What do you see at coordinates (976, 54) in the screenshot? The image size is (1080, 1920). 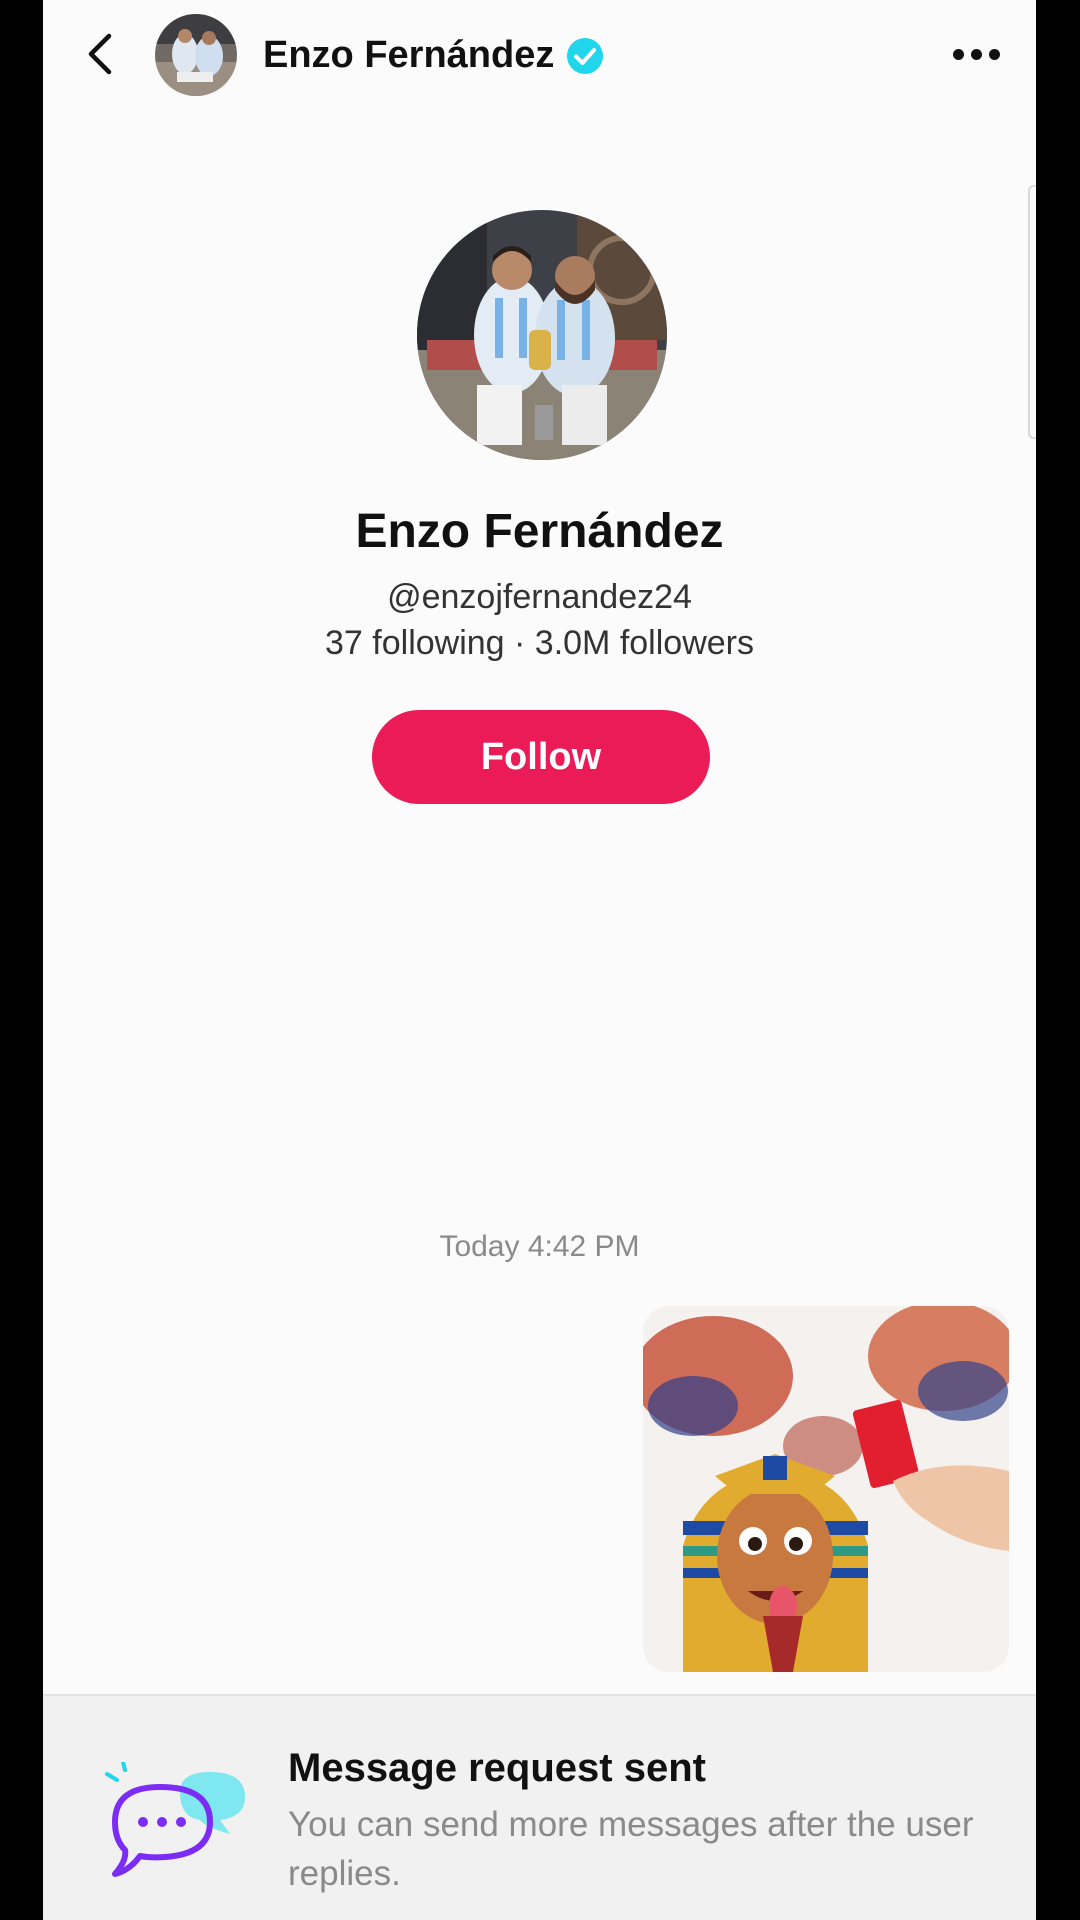 I see `more-options-button` at bounding box center [976, 54].